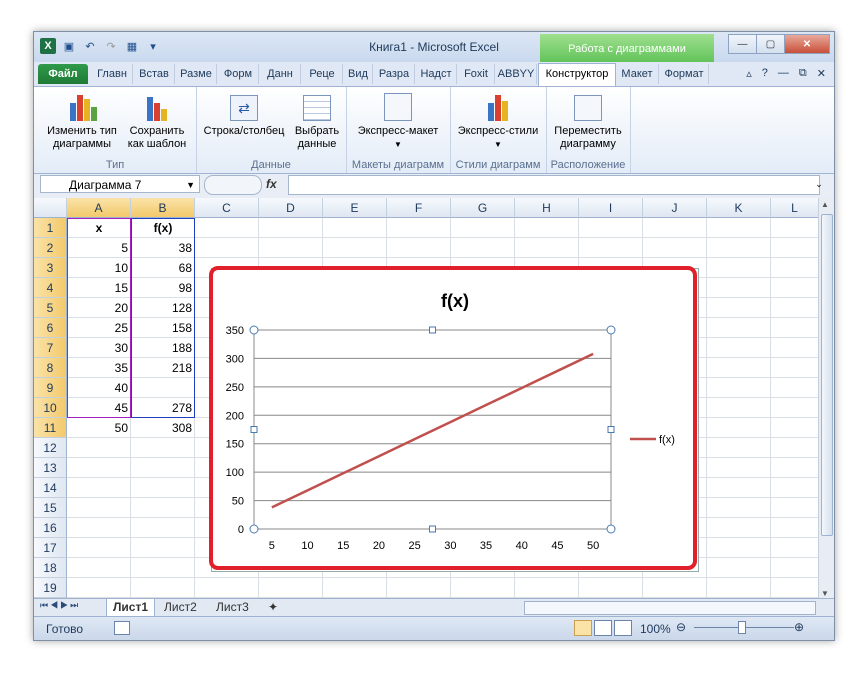  I want to click on move-chart-button: Переместить диаграмму, so click(588, 121).